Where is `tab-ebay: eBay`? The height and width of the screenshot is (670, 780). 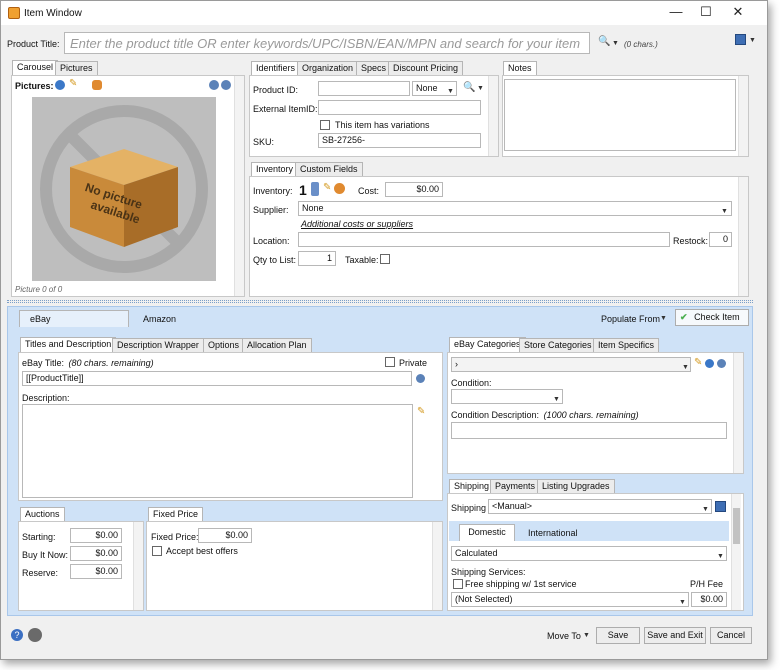
tab-ebay: eBay is located at coordinates (74, 318).